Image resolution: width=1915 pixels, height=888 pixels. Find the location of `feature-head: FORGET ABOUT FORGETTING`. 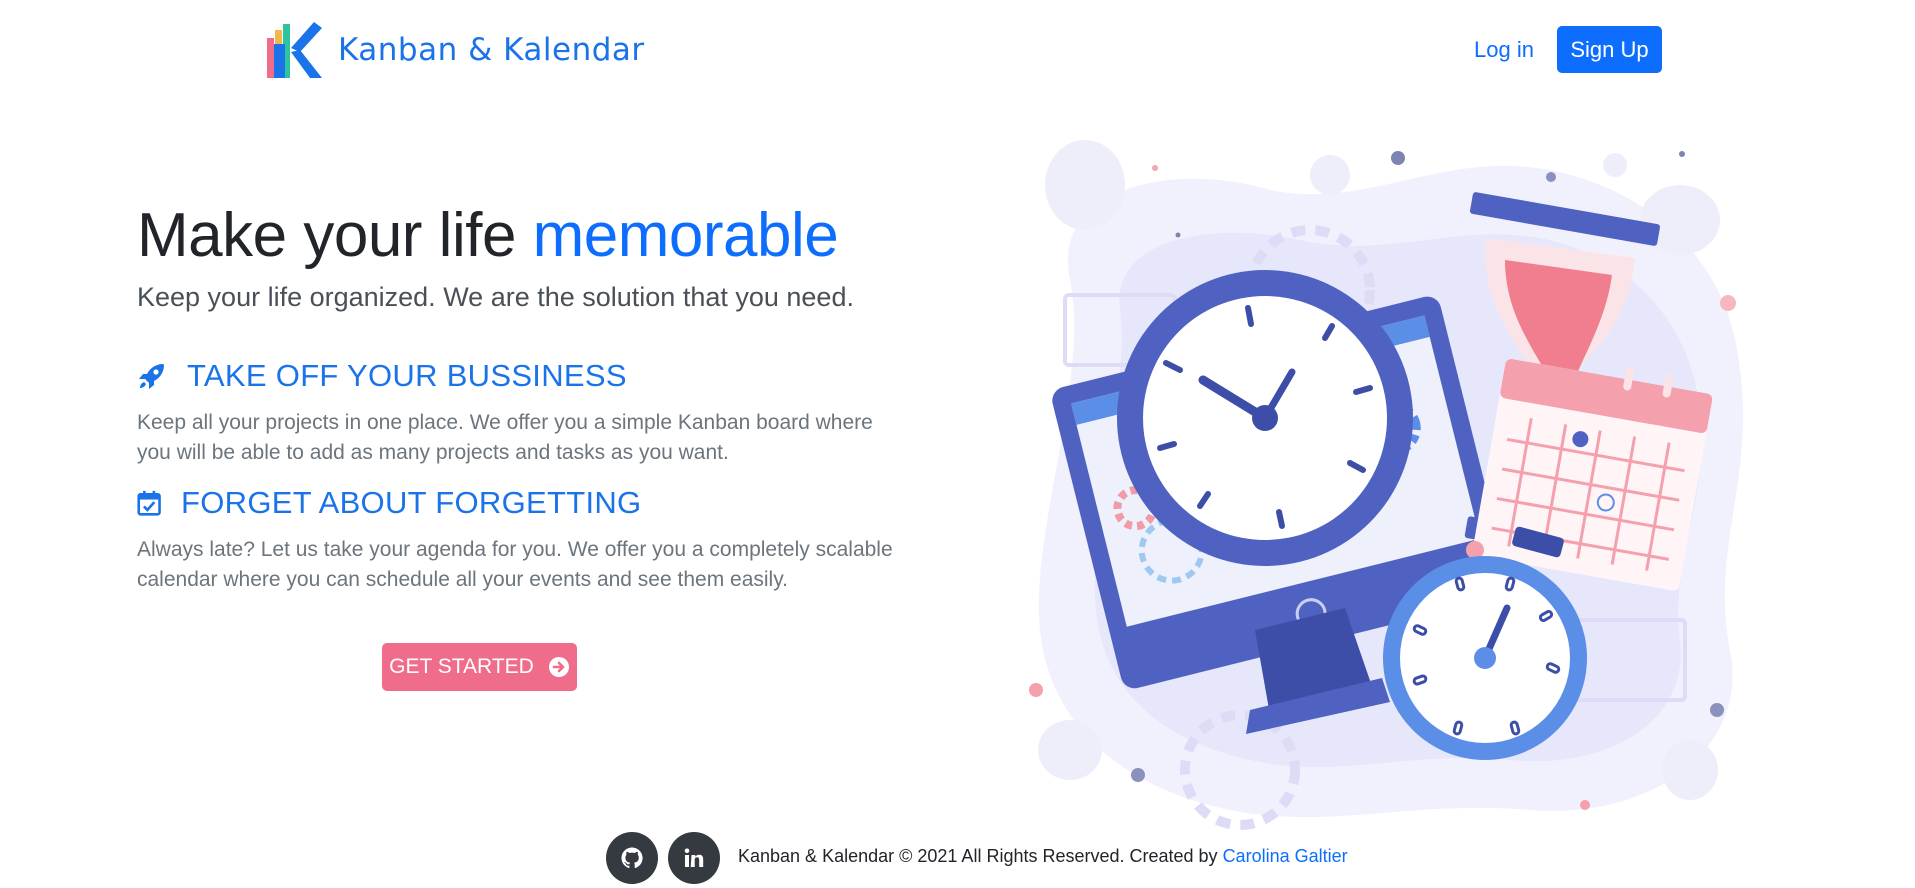

feature-head: FORGET ABOUT FORGETTING is located at coordinates (527, 503).